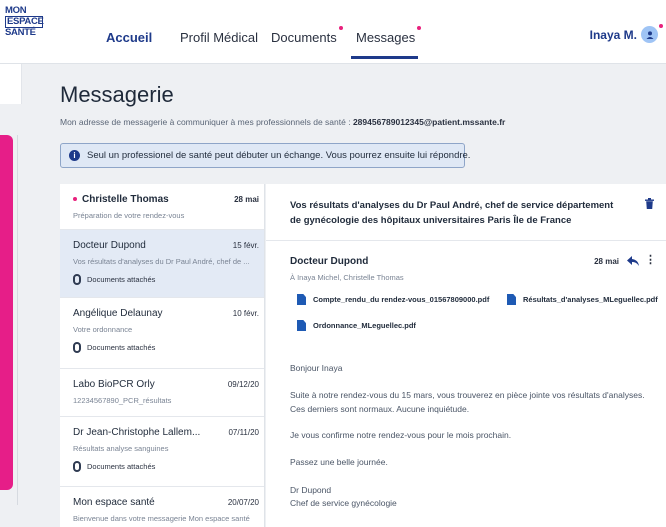 The width and height of the screenshot is (666, 527). What do you see at coordinates (74, 155) in the screenshot?
I see `info-icon: i` at bounding box center [74, 155].